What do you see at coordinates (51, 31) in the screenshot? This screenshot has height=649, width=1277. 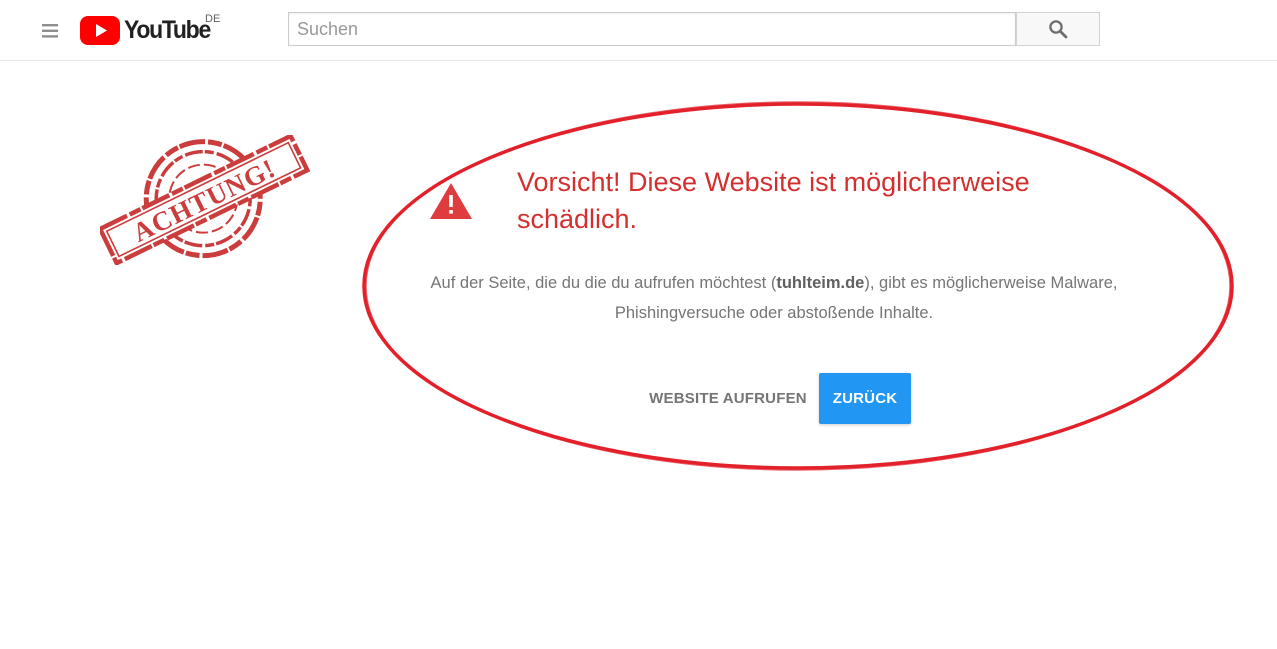 I see `hamburger-menu-icon` at bounding box center [51, 31].